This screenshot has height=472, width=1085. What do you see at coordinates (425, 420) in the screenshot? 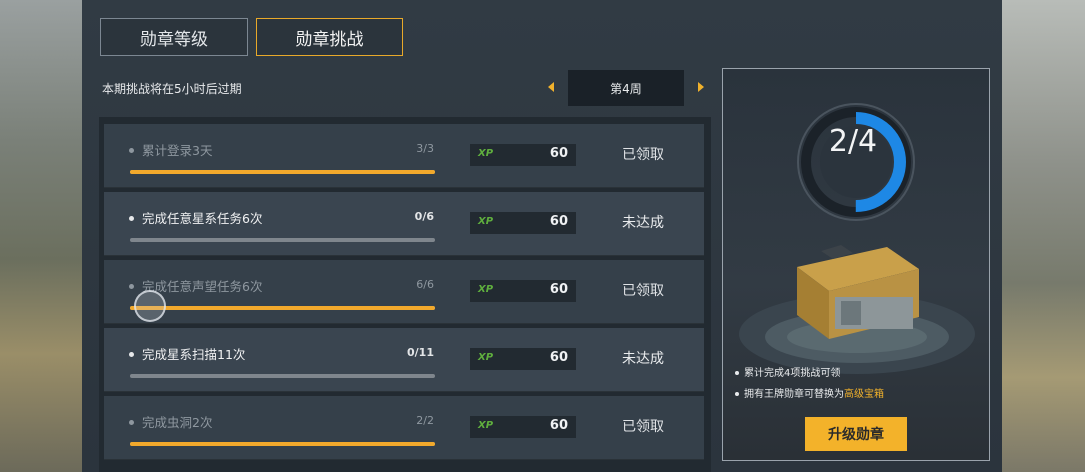
I see `challenge-count: 2/2` at bounding box center [425, 420].